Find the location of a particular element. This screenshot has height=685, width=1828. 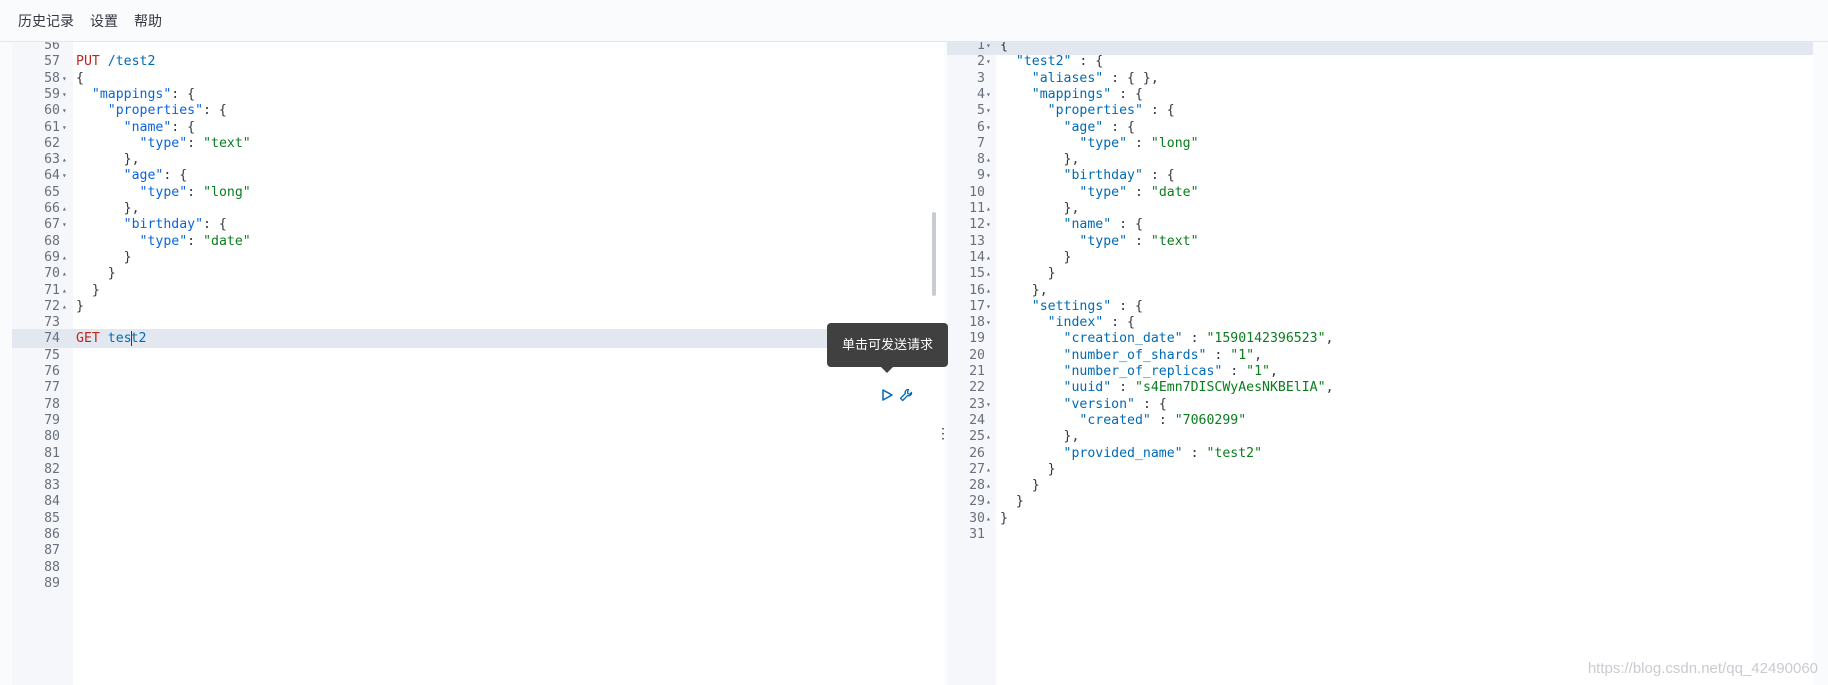

token-key: "birthday" is located at coordinates (1103, 176).